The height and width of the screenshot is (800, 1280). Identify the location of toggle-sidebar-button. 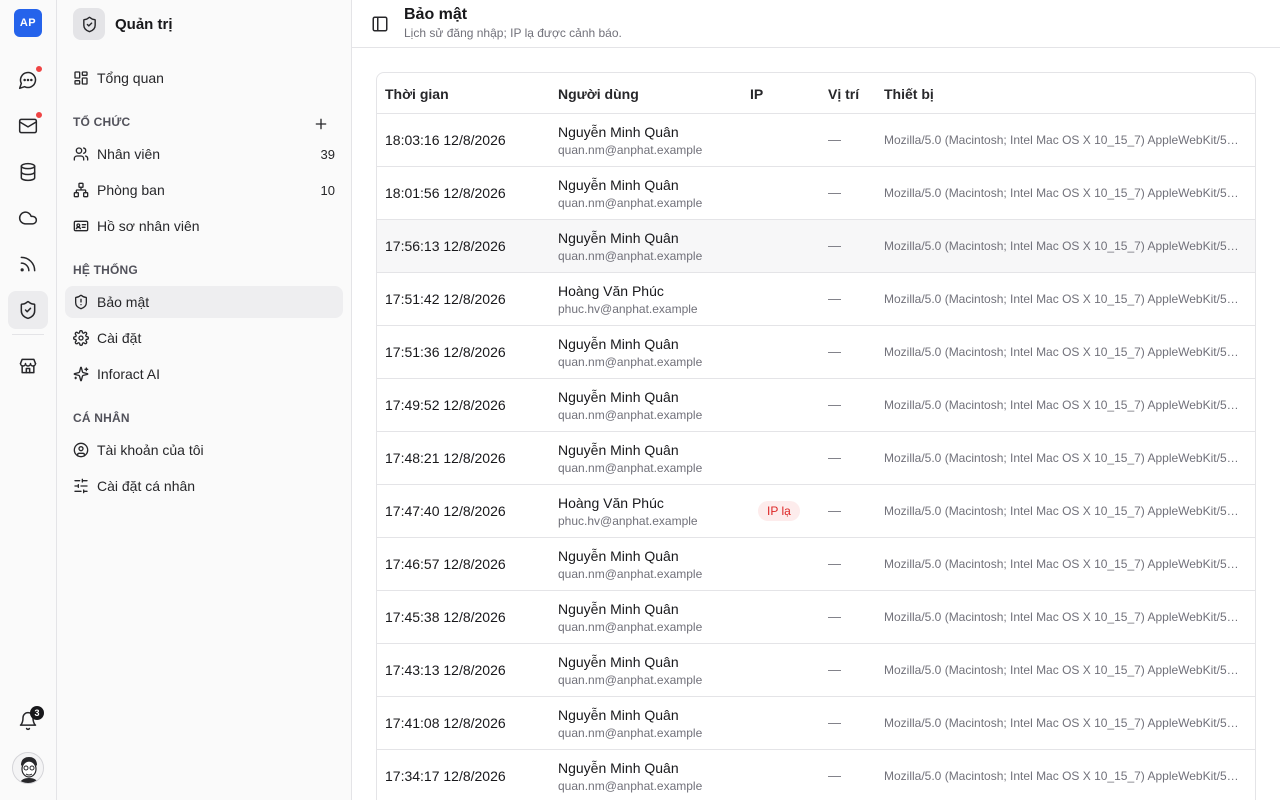
(380, 24).